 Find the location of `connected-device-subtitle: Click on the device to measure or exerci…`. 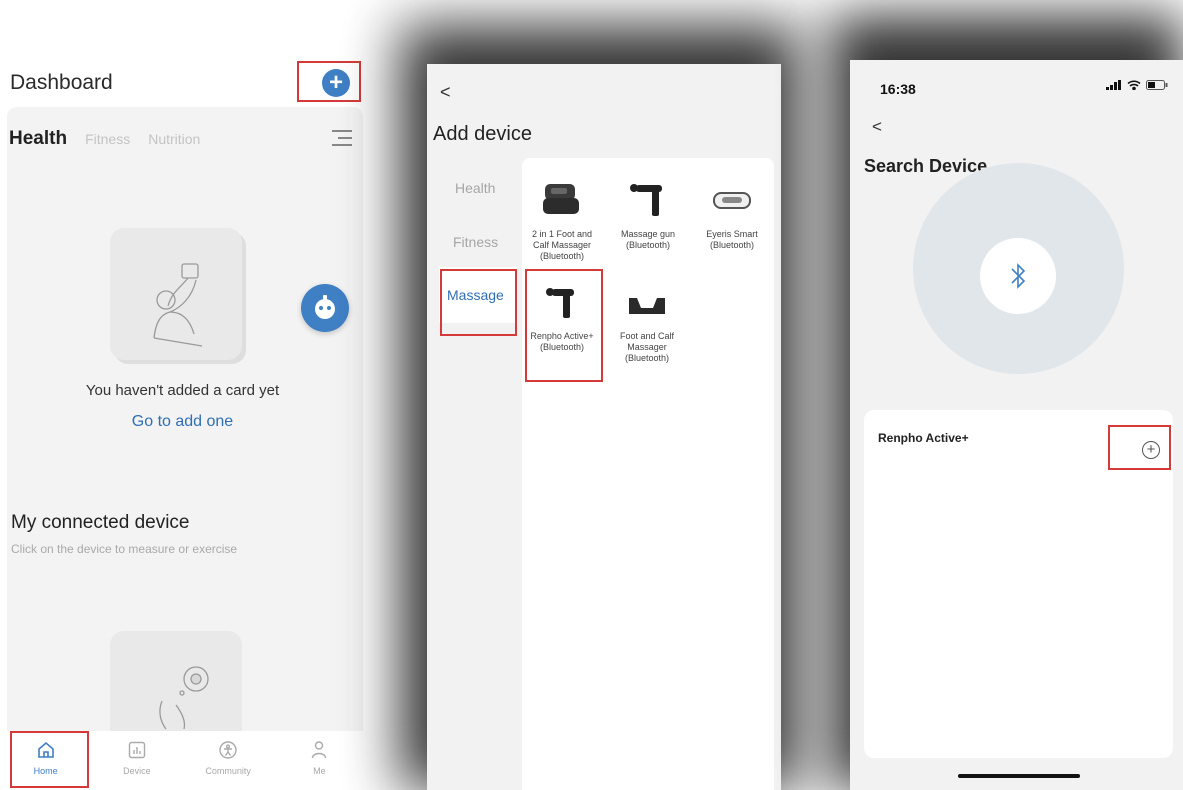

connected-device-subtitle: Click on the device to measure or exerci… is located at coordinates (124, 549).